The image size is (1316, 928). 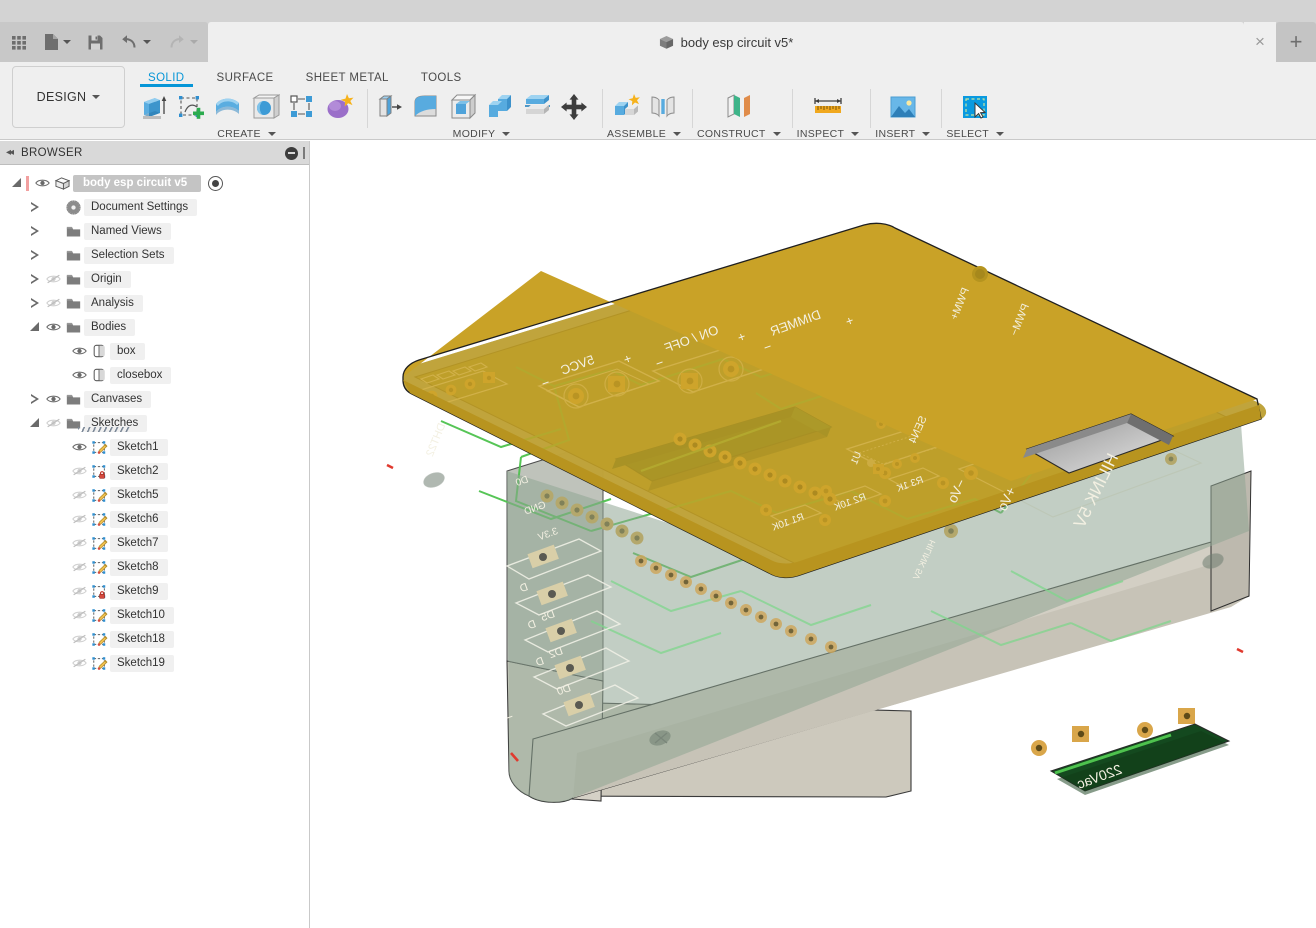 I want to click on new-tab-button: +, so click(x=1296, y=42).